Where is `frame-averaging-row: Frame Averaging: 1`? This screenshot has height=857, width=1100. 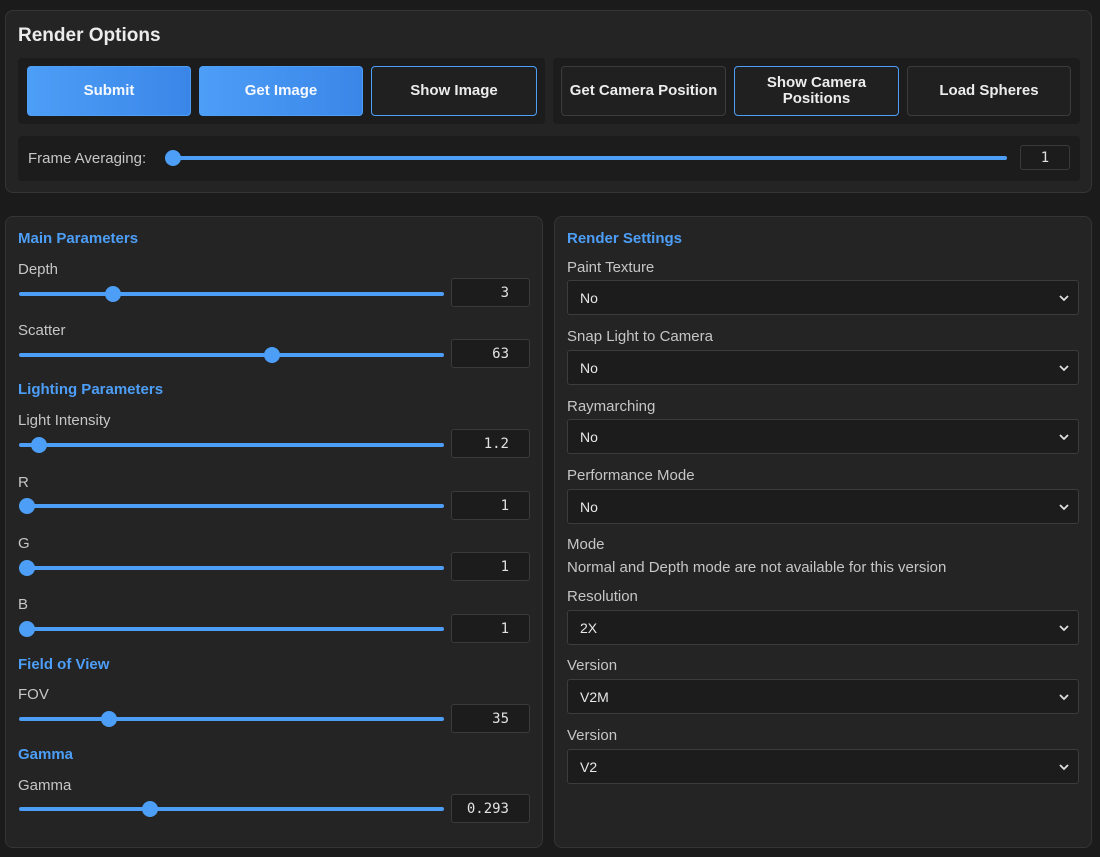 frame-averaging-row: Frame Averaging: 1 is located at coordinates (549, 158).